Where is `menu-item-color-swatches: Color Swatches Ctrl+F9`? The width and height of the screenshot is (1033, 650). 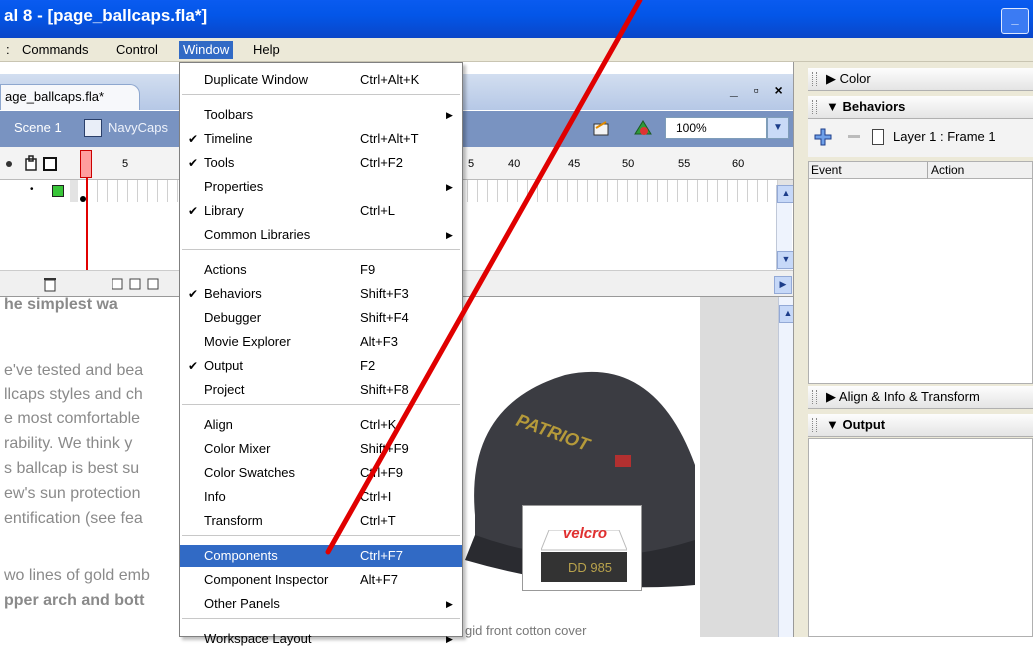 menu-item-color-swatches: Color Swatches Ctrl+F9 is located at coordinates (321, 473).